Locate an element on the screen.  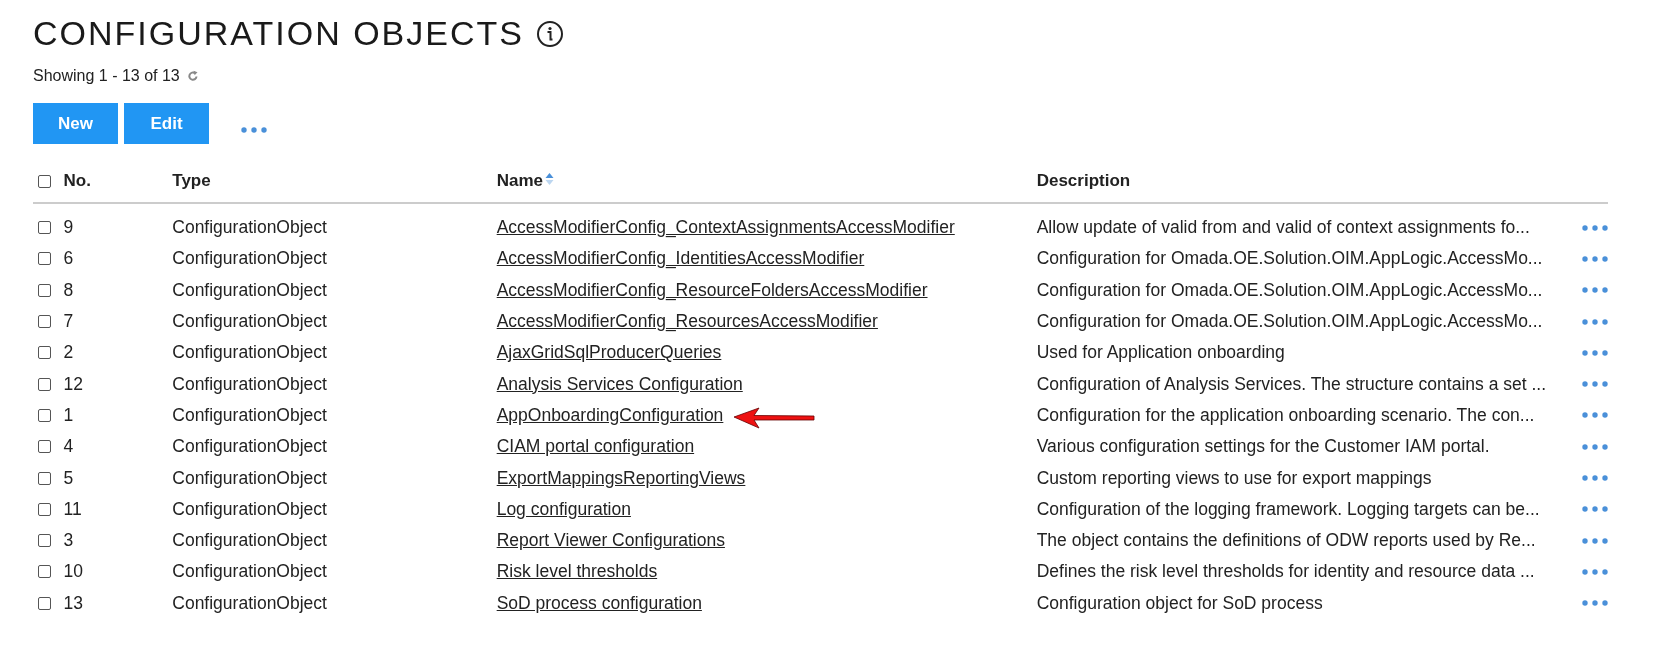
name-link: AccessModifierConfig_IdentitiesAccessModifier is located at coordinates (680, 259).